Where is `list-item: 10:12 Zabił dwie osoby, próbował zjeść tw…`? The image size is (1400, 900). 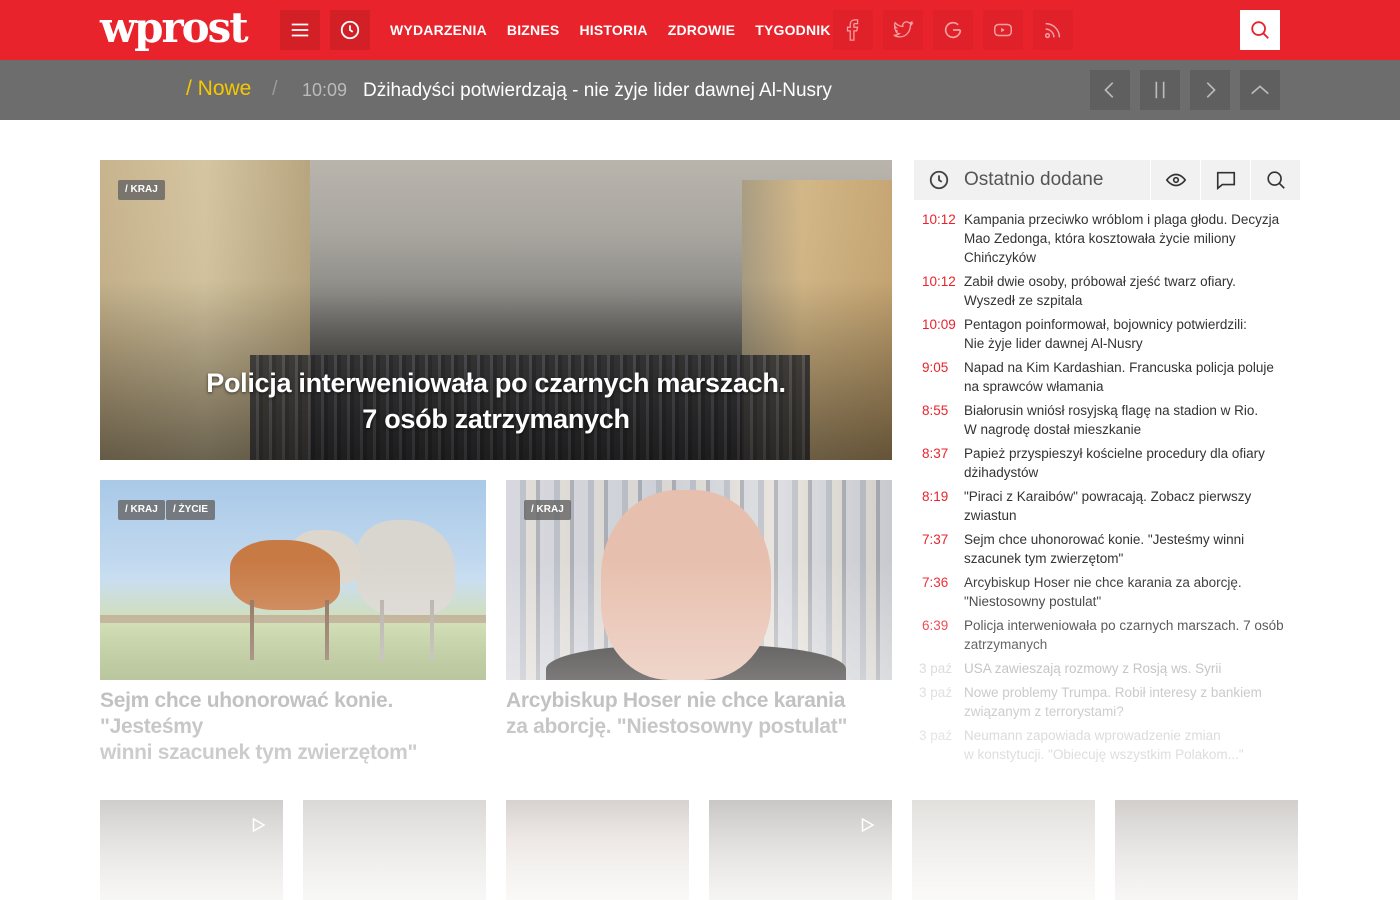 list-item: 10:12 Zabił dwie osoby, próbował zjeść tw… is located at coordinates (1107, 291).